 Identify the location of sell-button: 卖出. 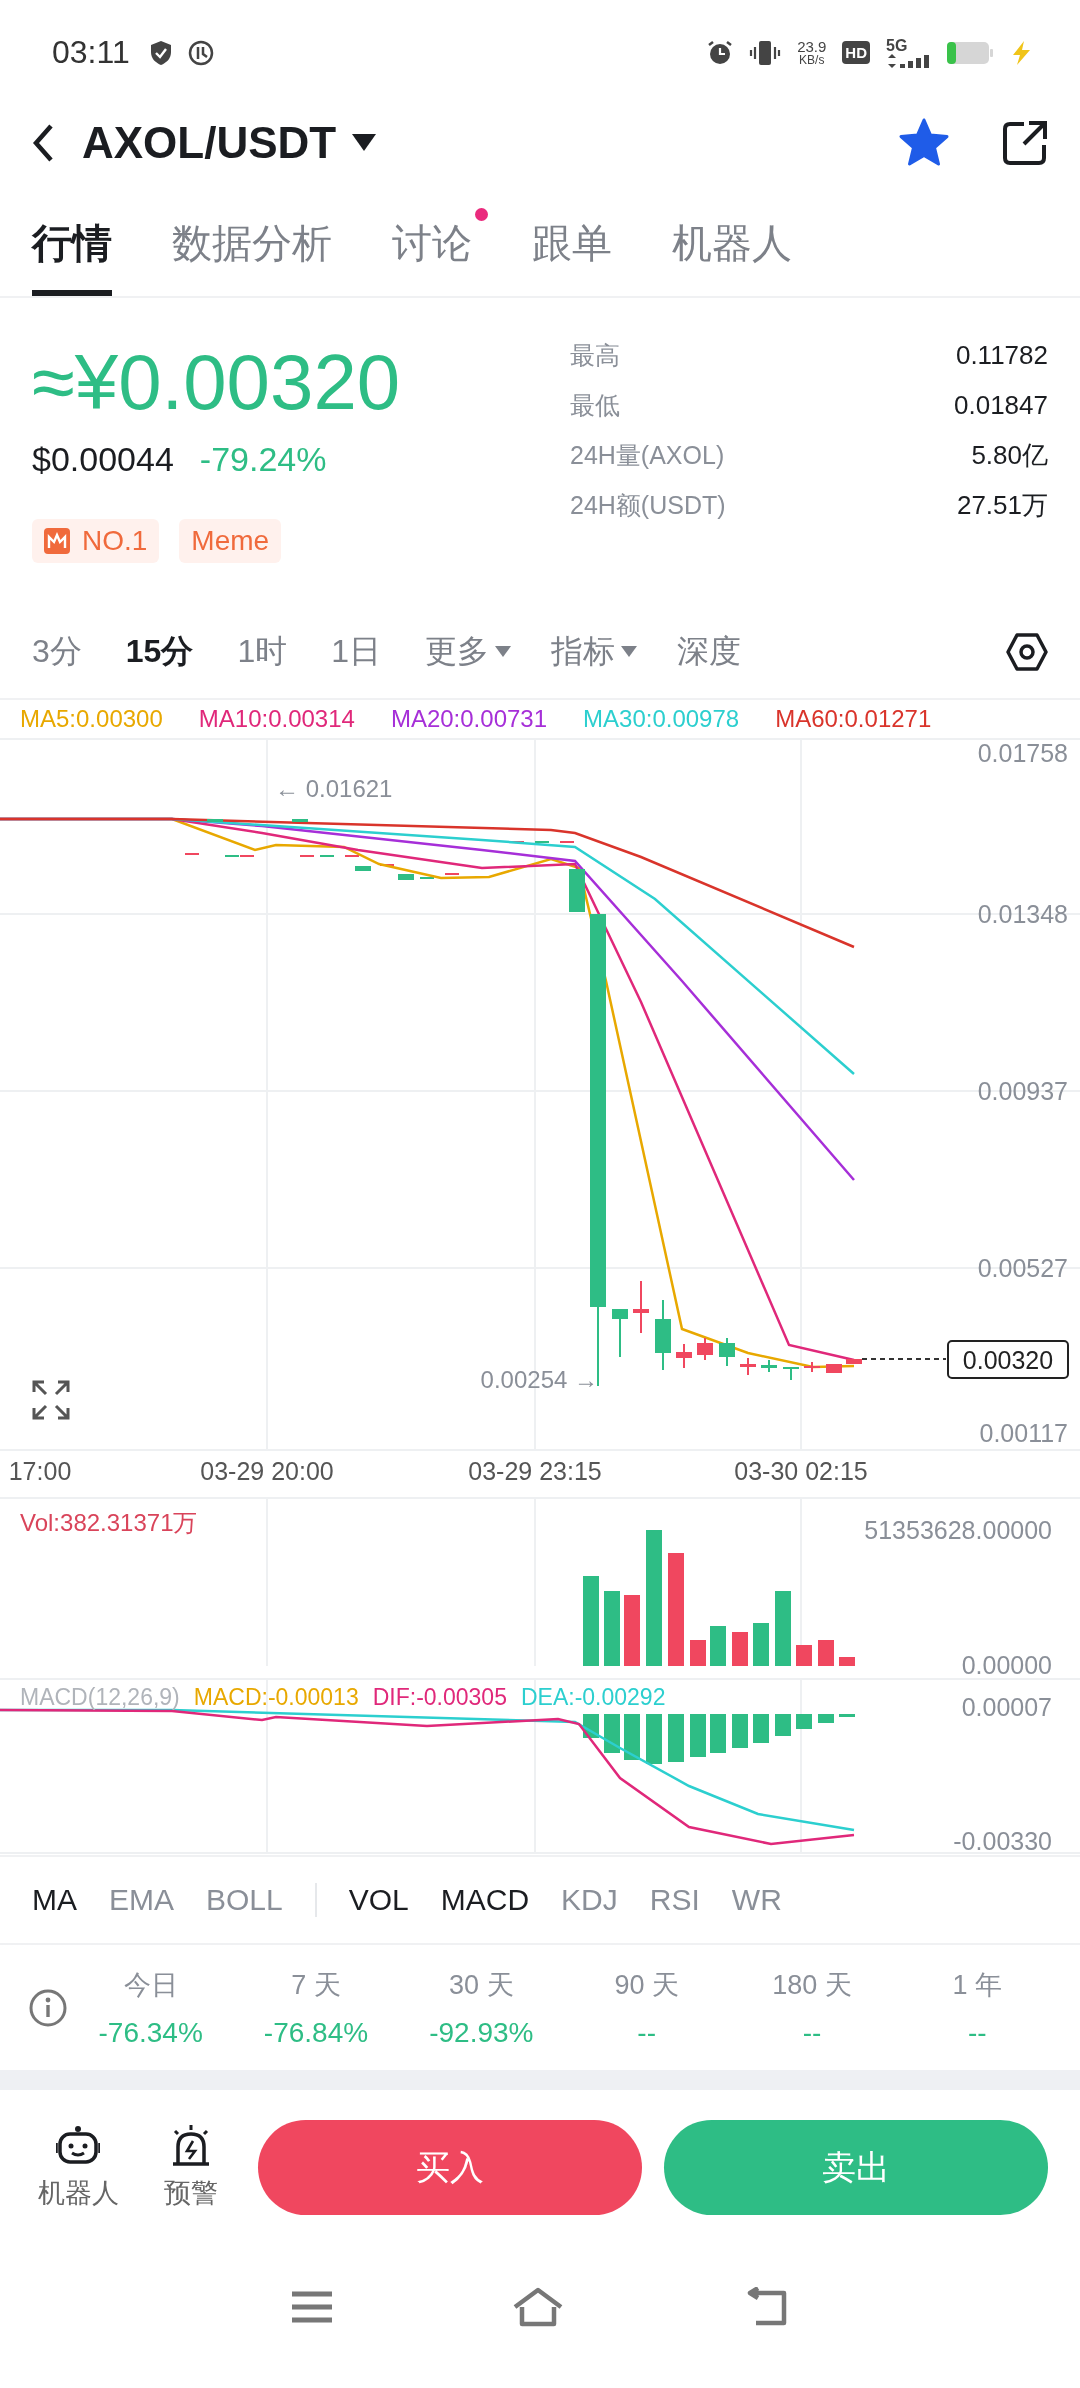
(856, 2167).